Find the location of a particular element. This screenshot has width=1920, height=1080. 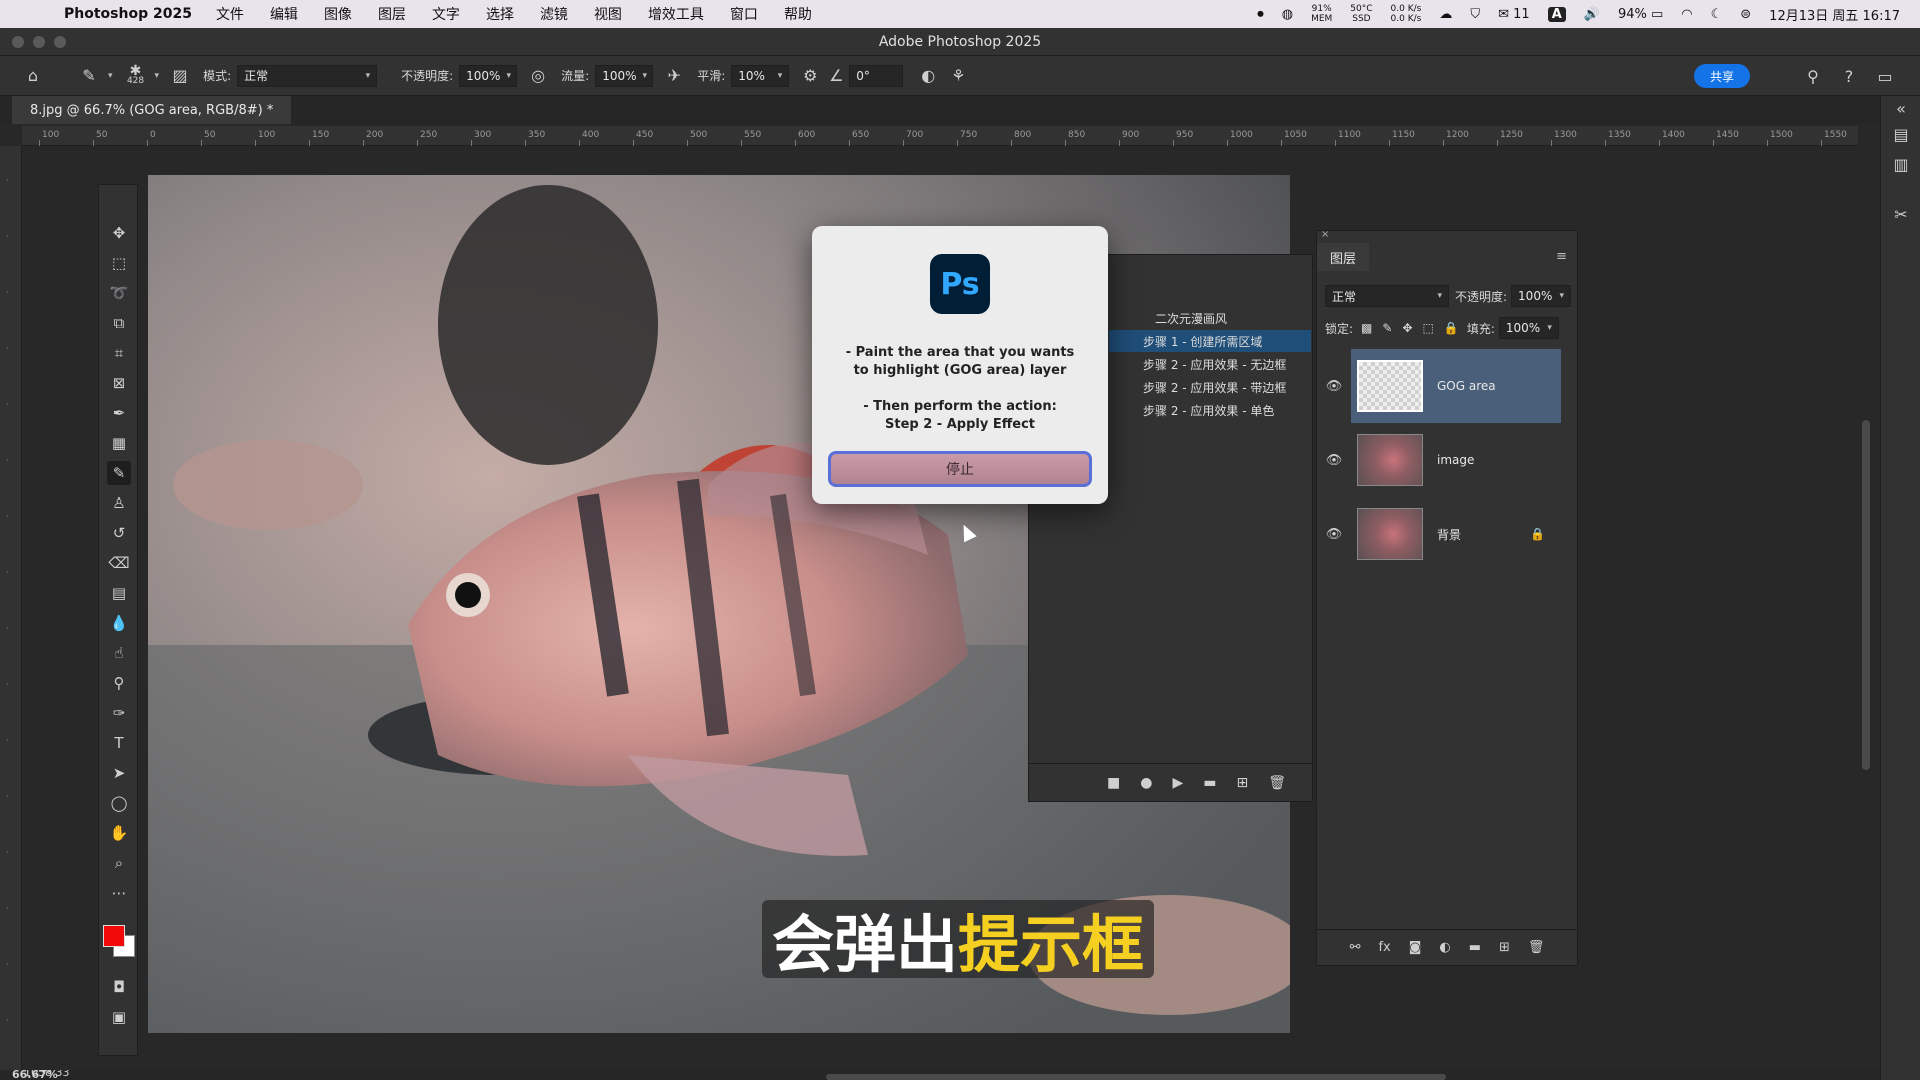

lock-artboard-icon: ⬚ is located at coordinates (1428, 328).